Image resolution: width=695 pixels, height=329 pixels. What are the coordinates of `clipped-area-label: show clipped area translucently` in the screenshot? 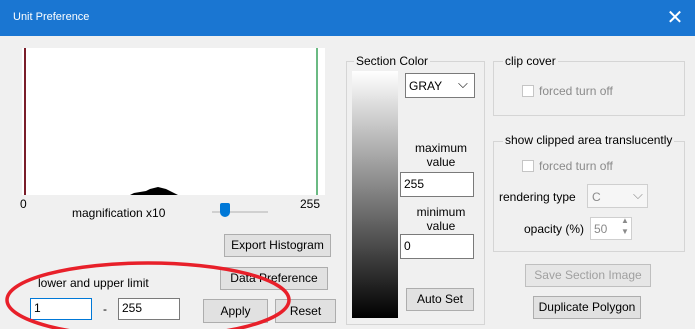 It's located at (589, 140).